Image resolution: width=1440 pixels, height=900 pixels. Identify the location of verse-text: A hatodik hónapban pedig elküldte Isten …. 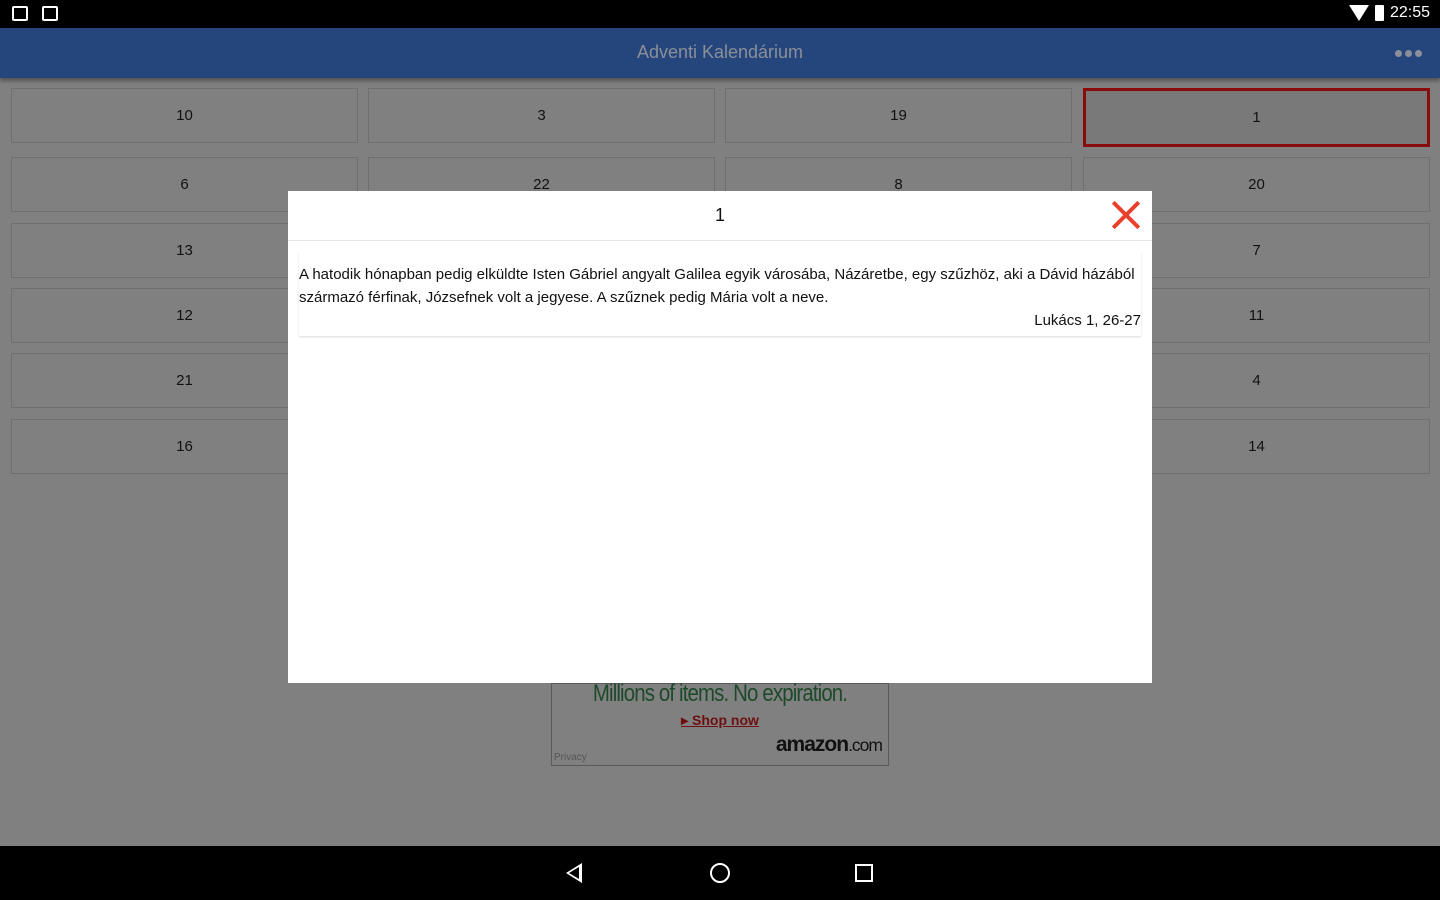
(717, 286).